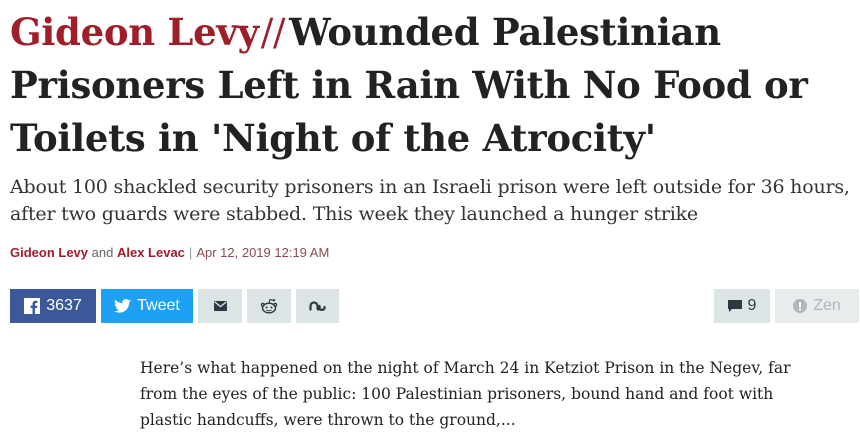 Image resolution: width=860 pixels, height=442 pixels. I want to click on reddit-icon, so click(269, 306).